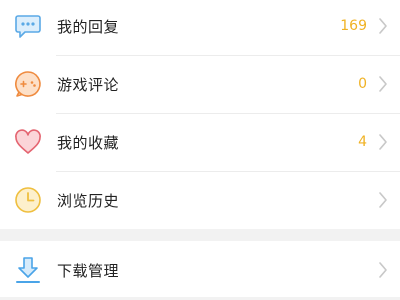  Describe the element at coordinates (88, 26) in the screenshot. I see `menu-item-label: 我的回复` at that location.